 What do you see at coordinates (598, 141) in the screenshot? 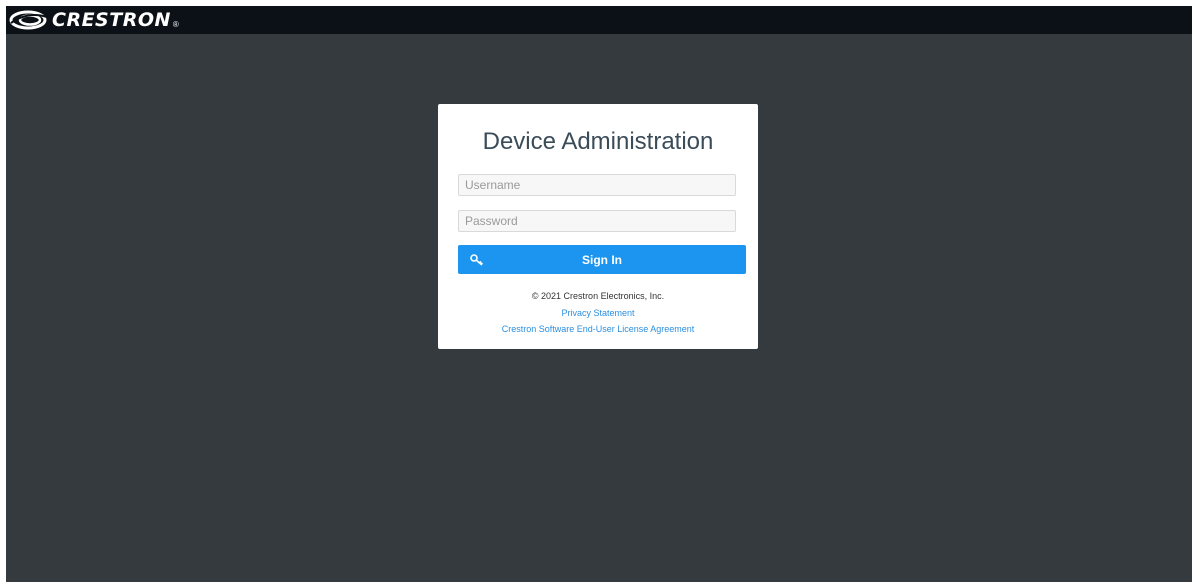
I see `page-title: Device Administration` at bounding box center [598, 141].